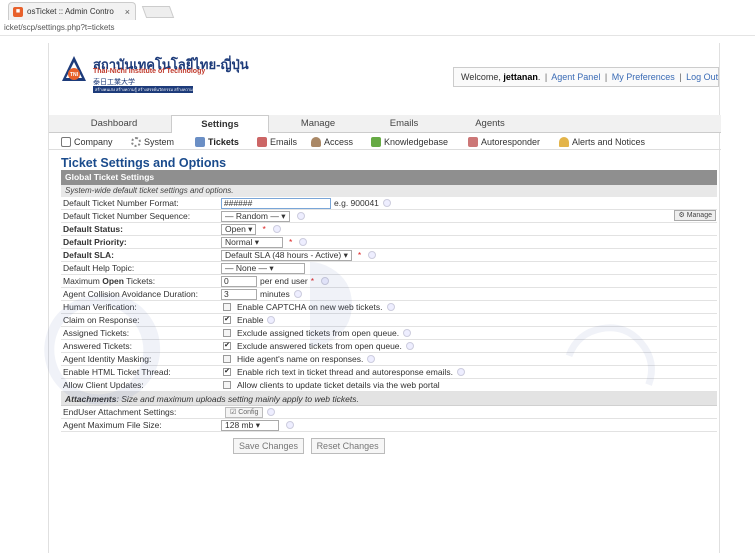 This screenshot has height=553, width=755. What do you see at coordinates (389, 453) in the screenshot?
I see `form-actions: Save Changes Reset Changes` at bounding box center [389, 453].